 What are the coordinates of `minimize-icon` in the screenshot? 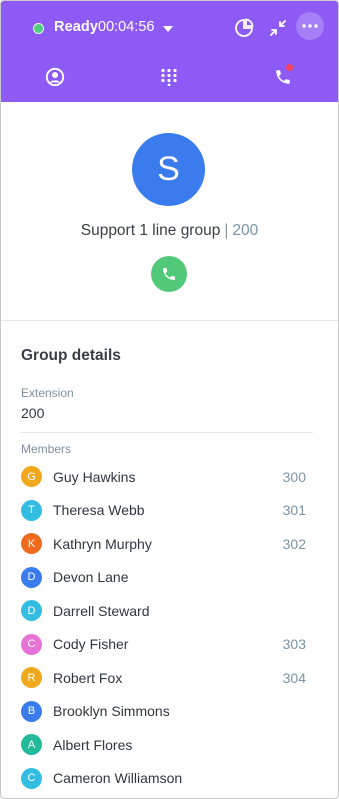 It's located at (278, 28).